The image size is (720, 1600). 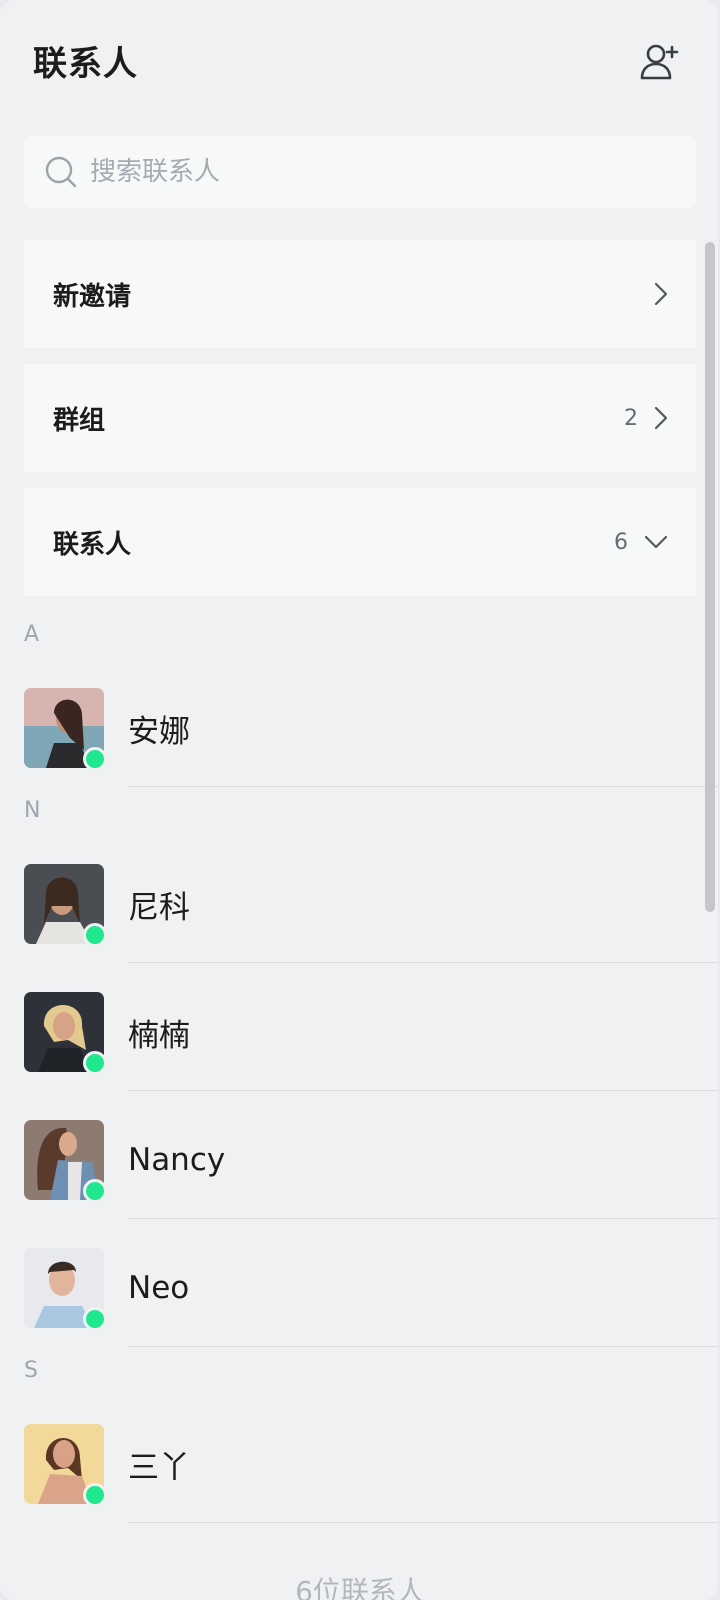 What do you see at coordinates (360, 542) in the screenshot?
I see `contacts-row: 联系人 6` at bounding box center [360, 542].